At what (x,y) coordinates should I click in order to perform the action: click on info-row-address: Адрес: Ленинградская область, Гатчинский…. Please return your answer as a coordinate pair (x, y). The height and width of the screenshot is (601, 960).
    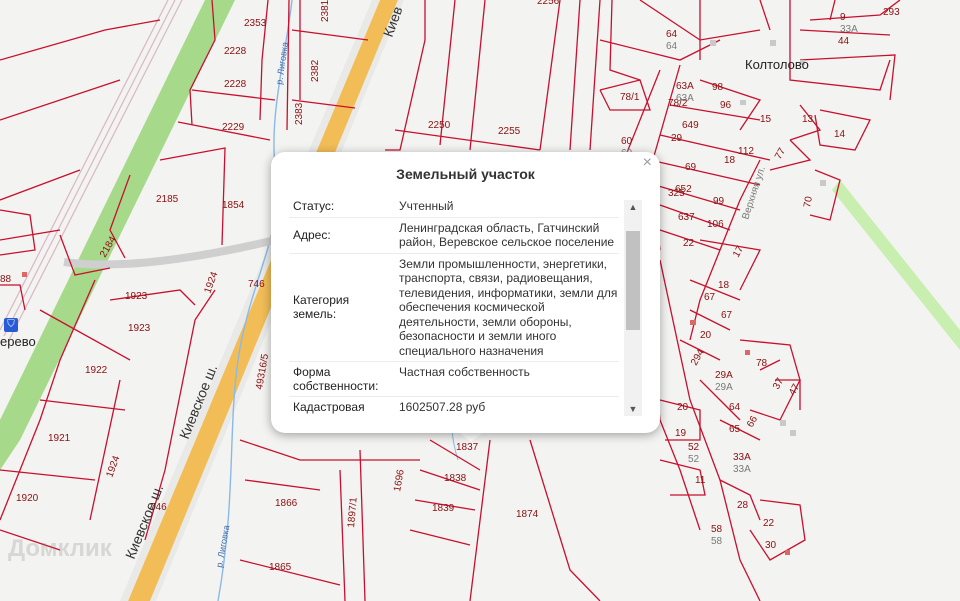
    Looking at the image, I should click on (454, 236).